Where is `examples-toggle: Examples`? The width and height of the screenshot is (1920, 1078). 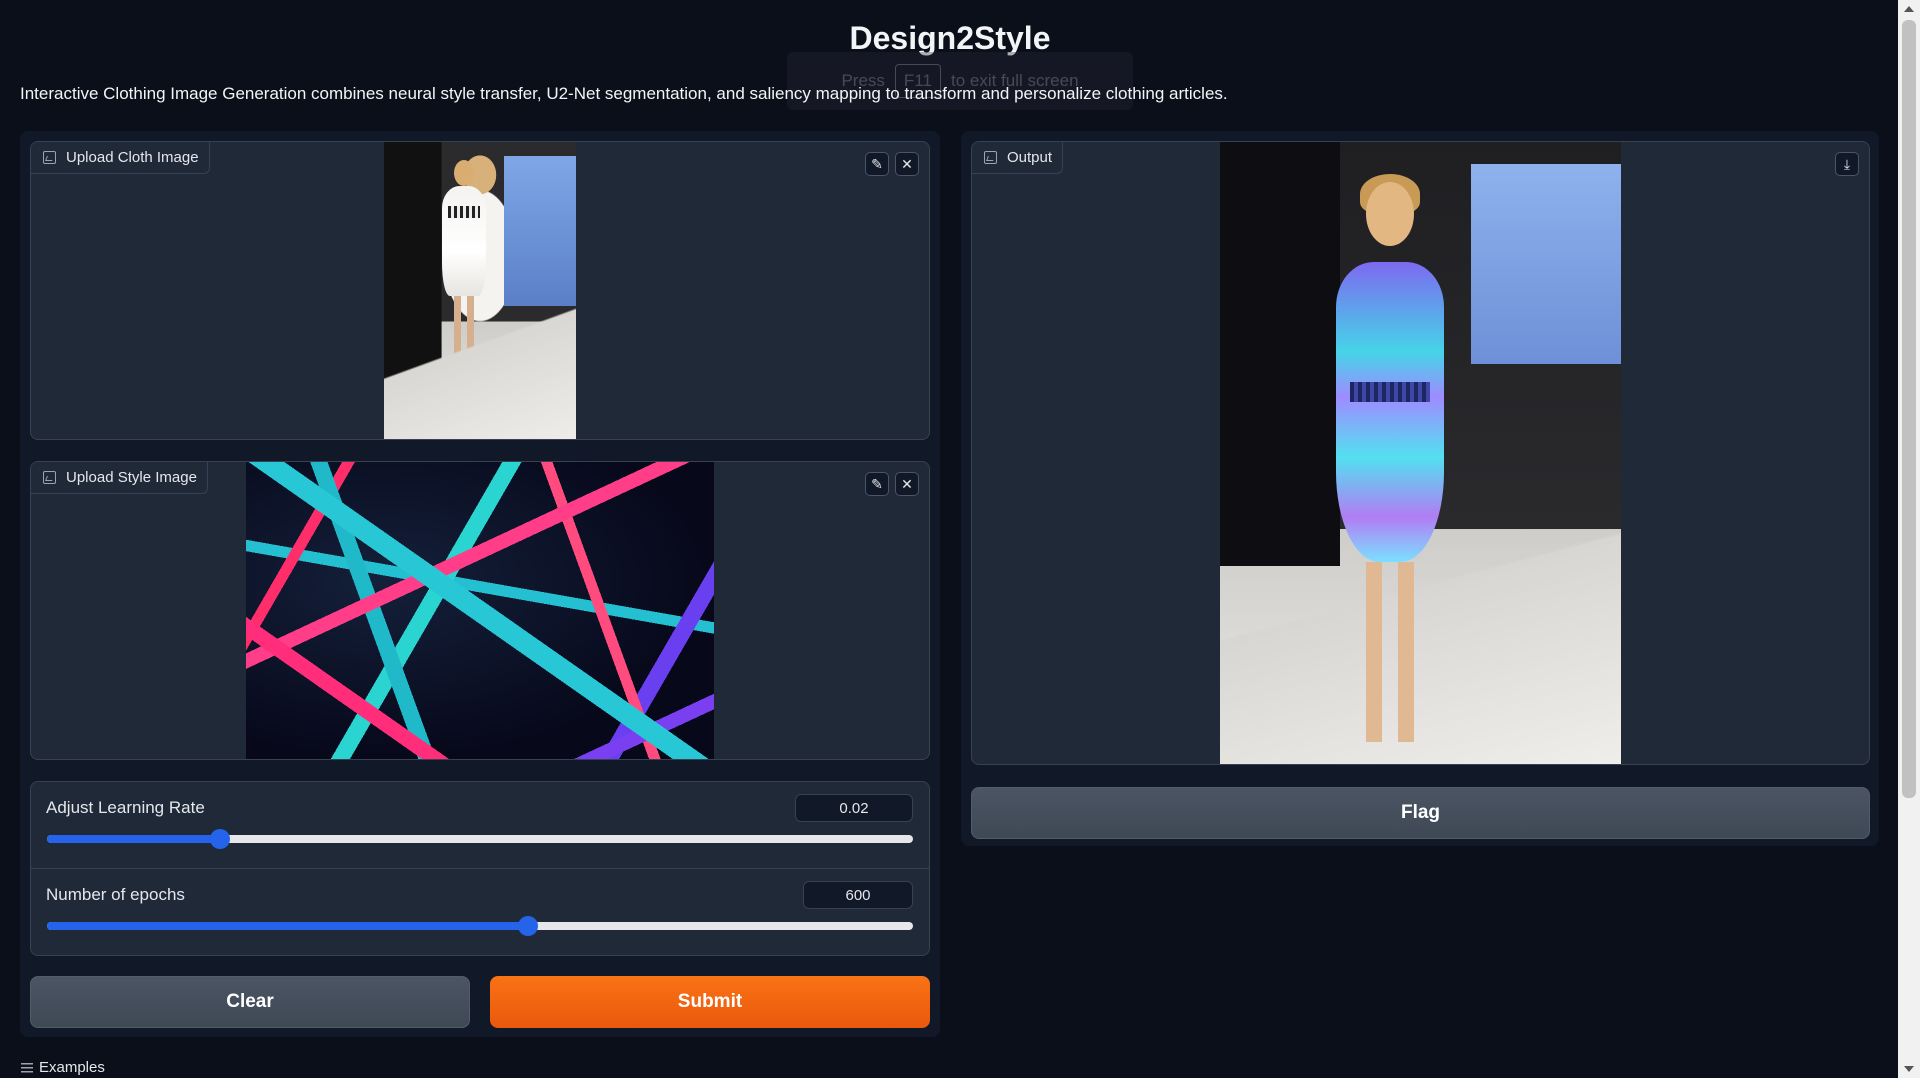
examples-toggle: Examples is located at coordinates (63, 1067).